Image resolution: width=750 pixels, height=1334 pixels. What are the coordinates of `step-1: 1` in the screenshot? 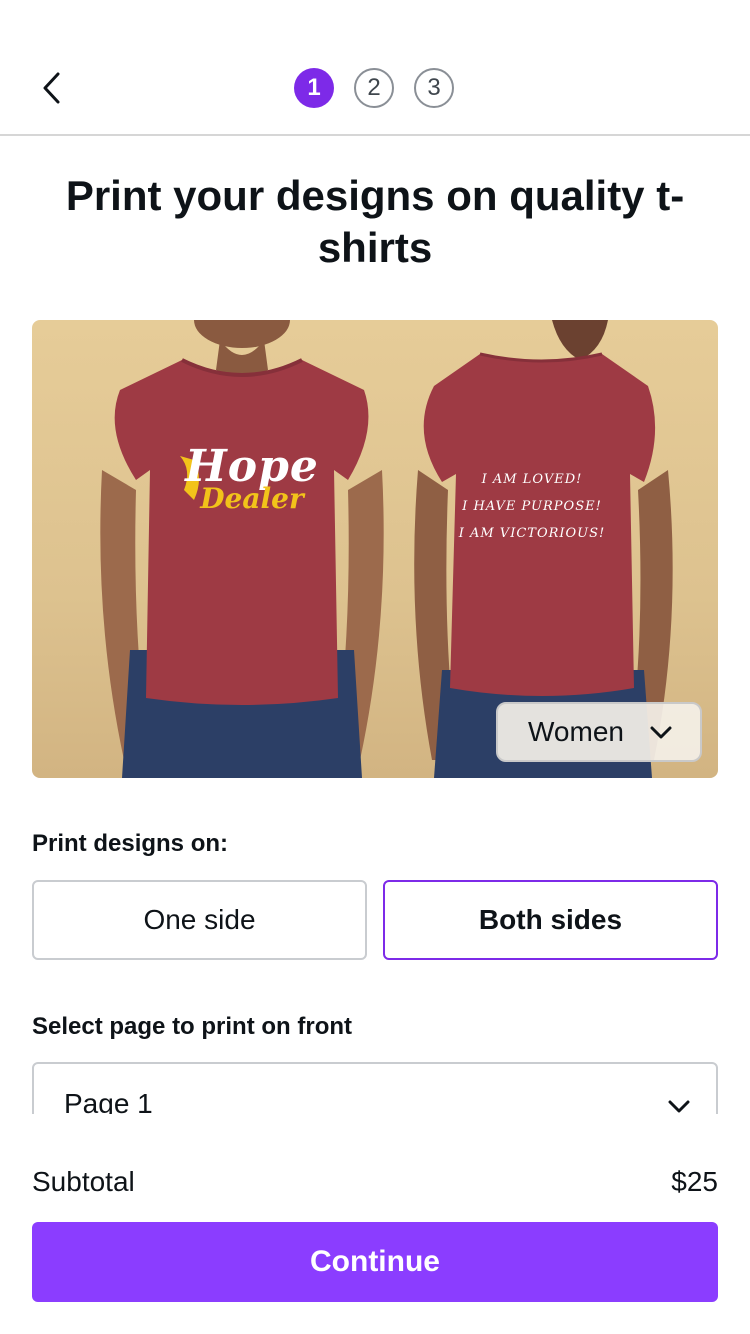 It's located at (314, 88).